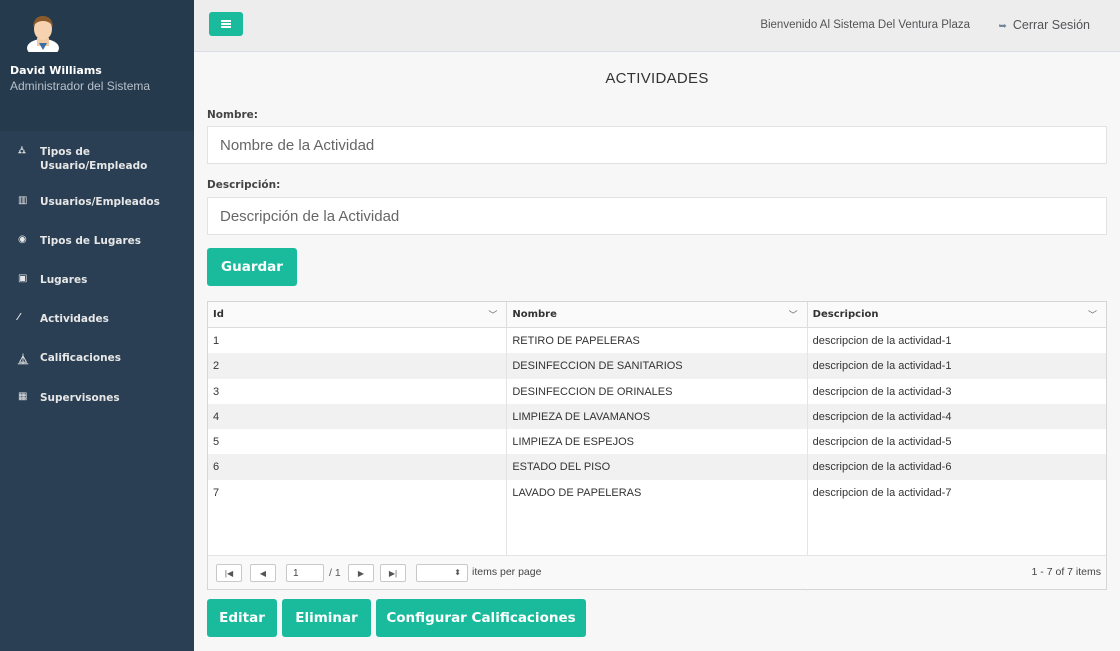  What do you see at coordinates (80, 398) in the screenshot?
I see `sidebar-item-label: Supervisones` at bounding box center [80, 398].